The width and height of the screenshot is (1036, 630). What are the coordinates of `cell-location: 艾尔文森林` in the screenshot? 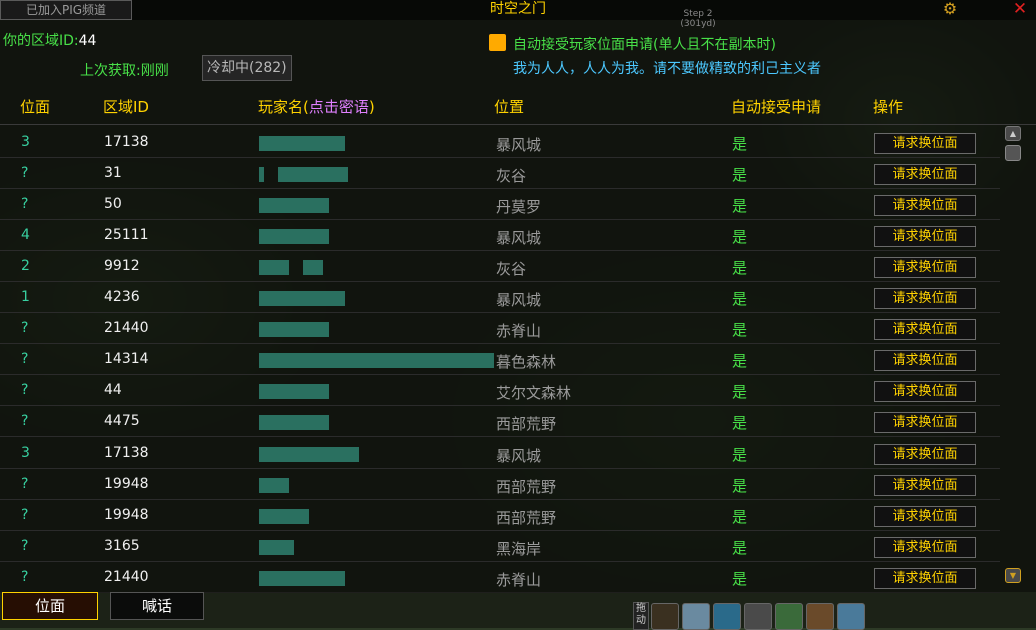 It's located at (534, 393).